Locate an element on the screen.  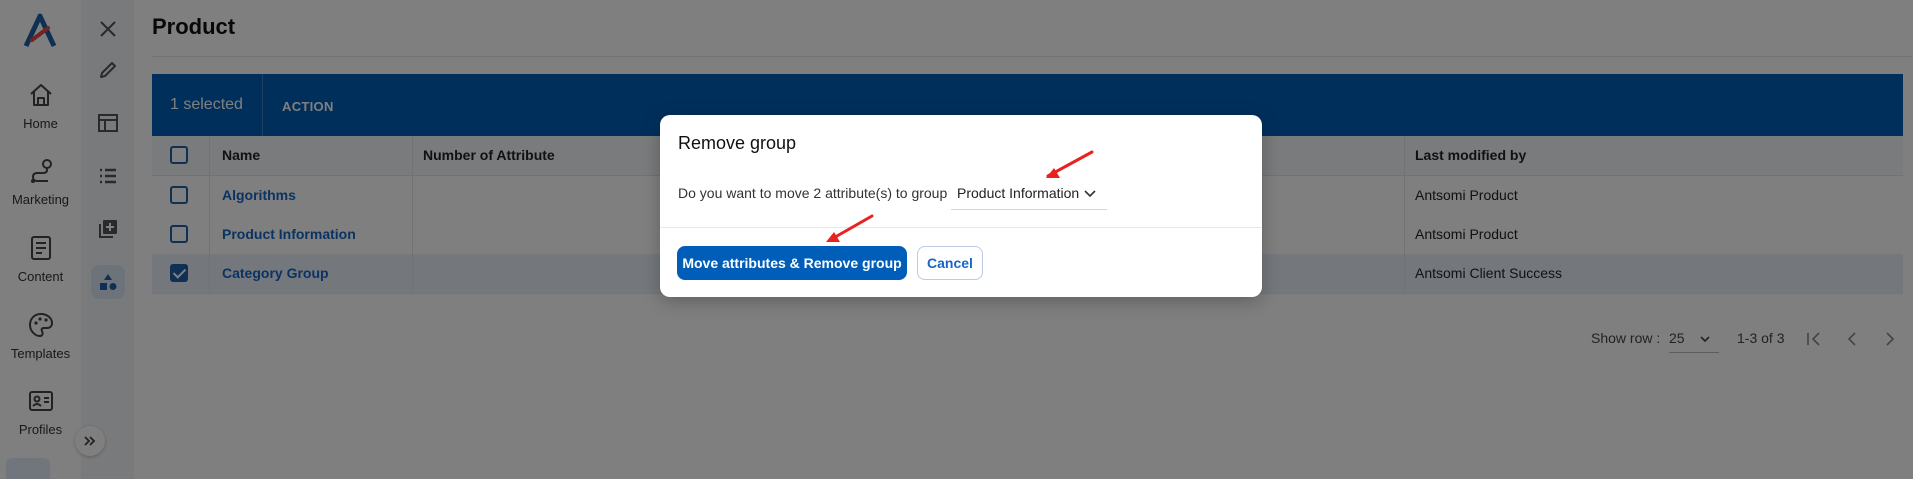
dialog-title: Remove group is located at coordinates (737, 143).